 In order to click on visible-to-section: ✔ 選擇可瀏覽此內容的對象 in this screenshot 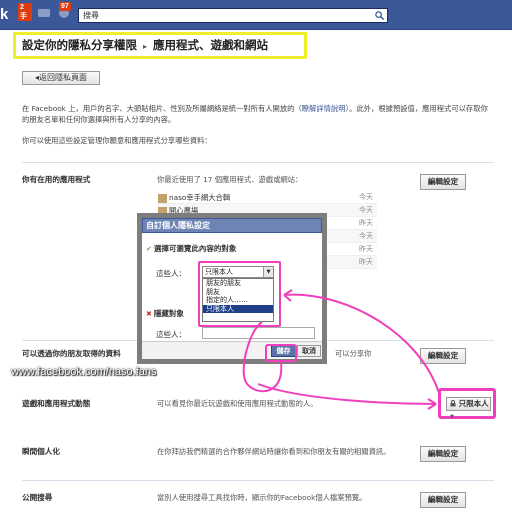, I will do `click(191, 248)`.